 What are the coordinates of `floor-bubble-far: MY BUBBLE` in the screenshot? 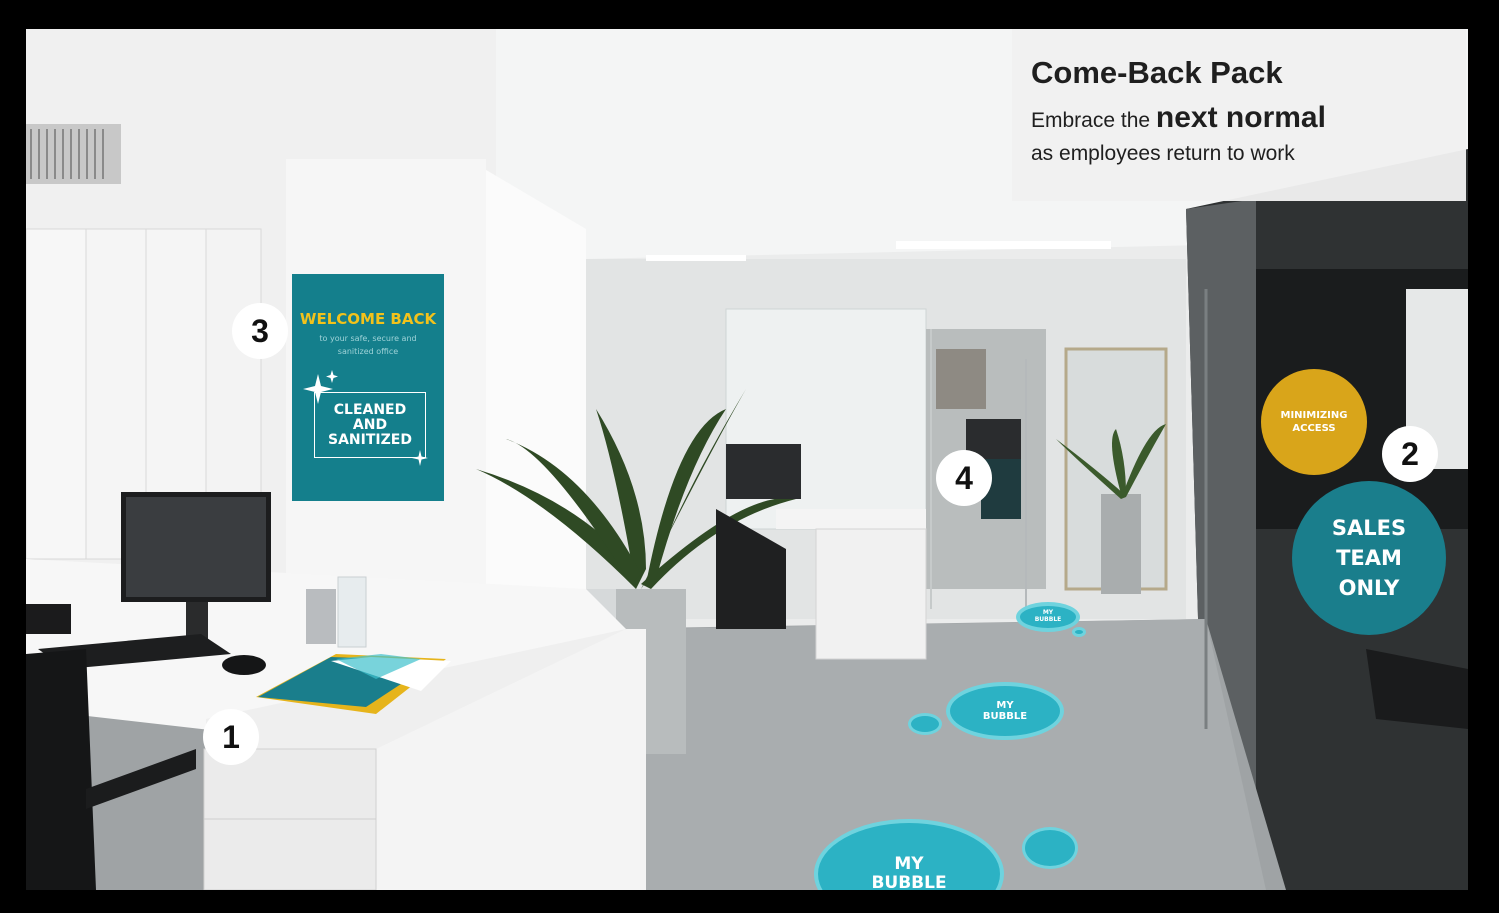 It's located at (1048, 617).